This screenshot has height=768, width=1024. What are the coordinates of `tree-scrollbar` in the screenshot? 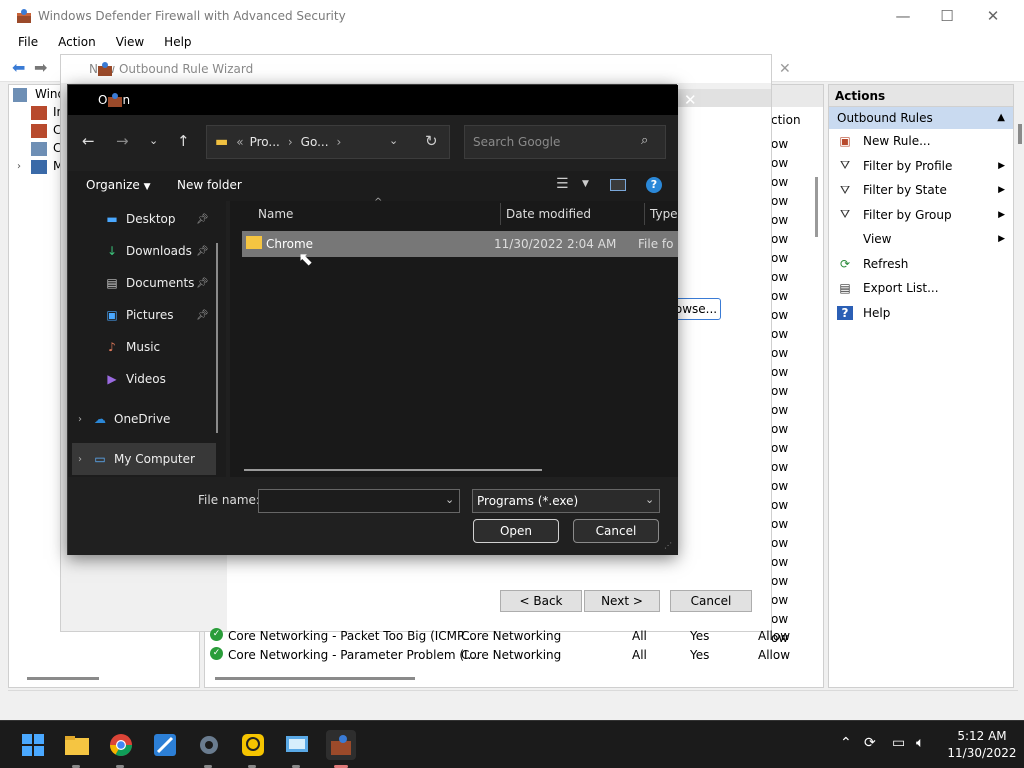 It's located at (63, 678).